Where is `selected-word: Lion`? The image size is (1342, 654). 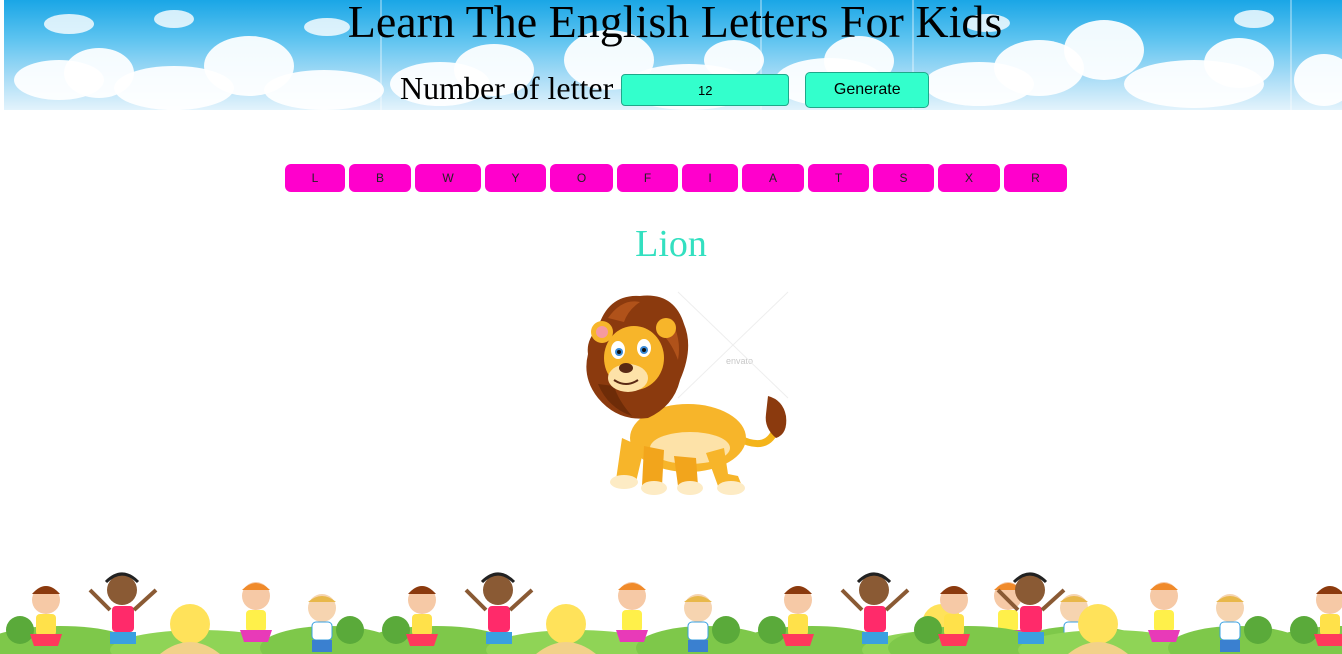
selected-word: Lion is located at coordinates (671, 244).